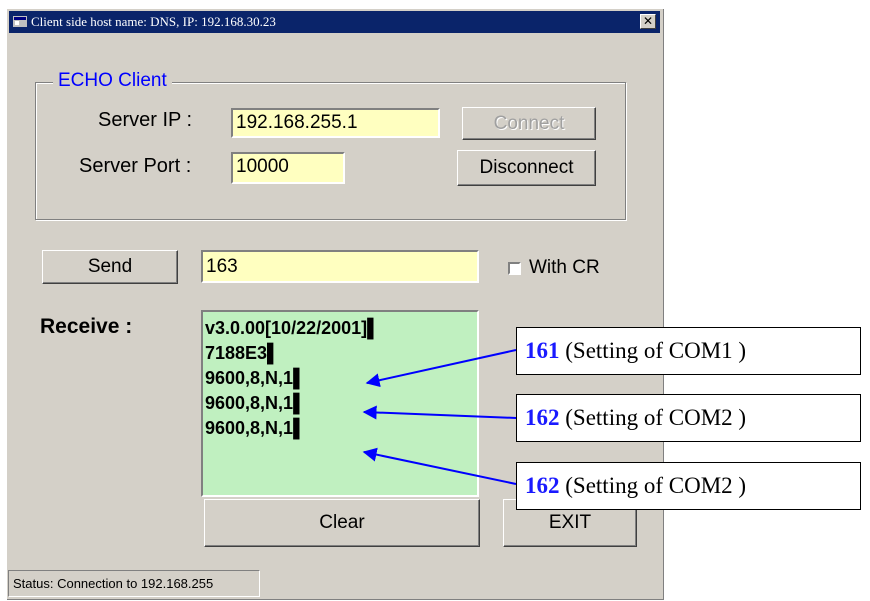 The image size is (870, 601). What do you see at coordinates (648, 21) in the screenshot?
I see `close-icon: ✕` at bounding box center [648, 21].